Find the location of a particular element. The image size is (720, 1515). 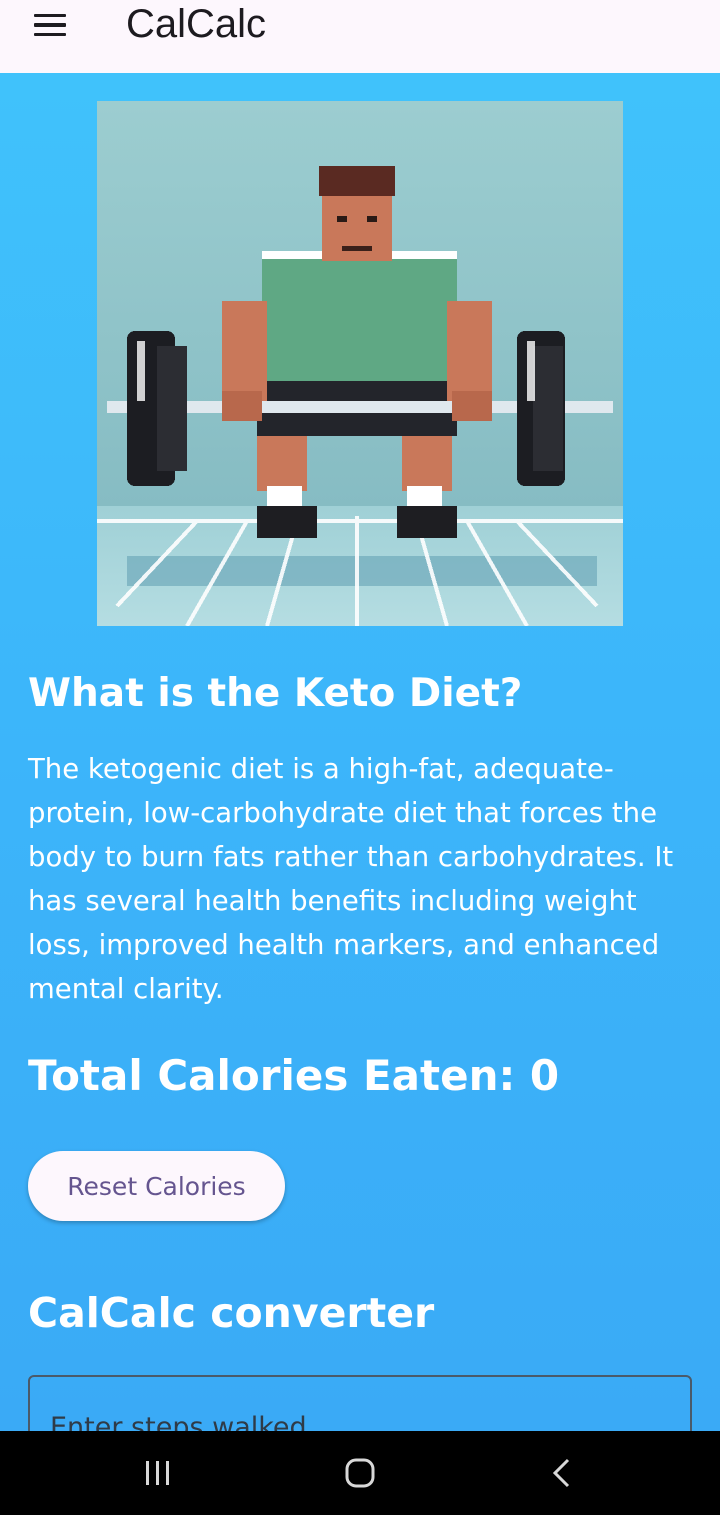

hamburger-menu-icon is located at coordinates (50, 25).